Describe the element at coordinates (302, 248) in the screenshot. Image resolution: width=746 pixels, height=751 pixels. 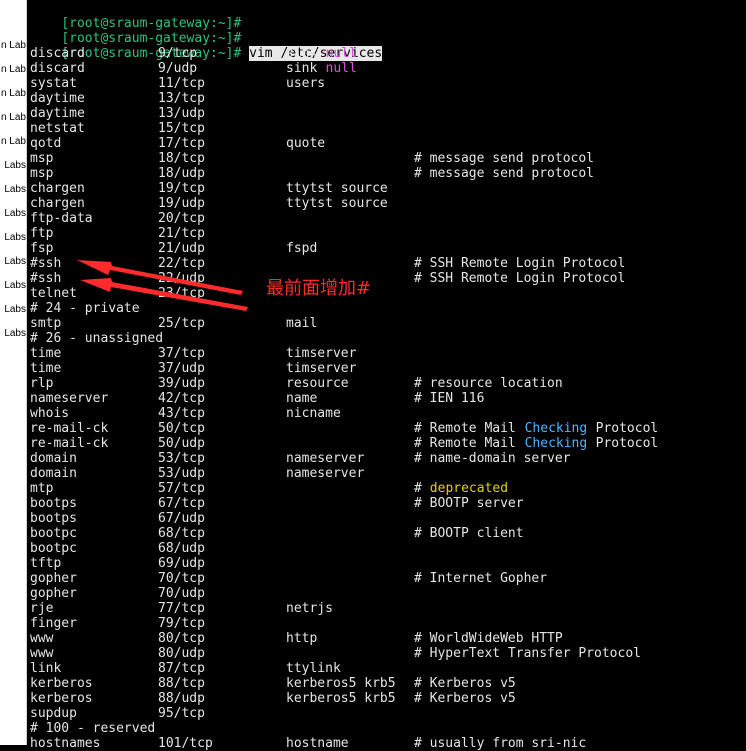
I see `service-aliases: fspd` at that location.